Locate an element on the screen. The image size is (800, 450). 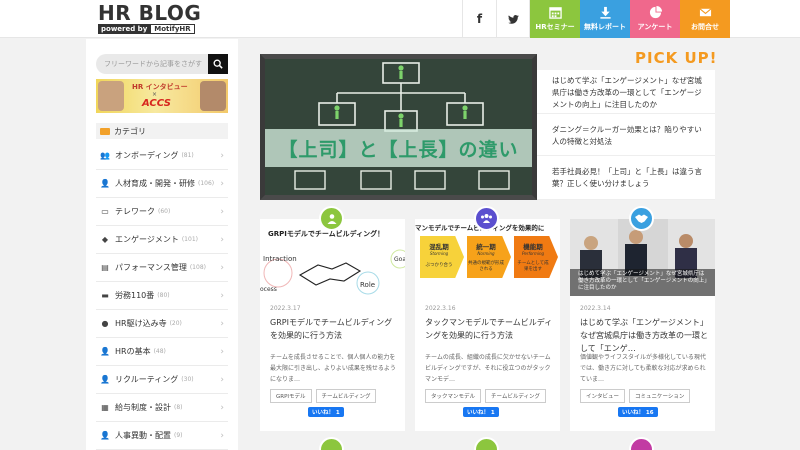
category-count: (80) is located at coordinates (163, 295).